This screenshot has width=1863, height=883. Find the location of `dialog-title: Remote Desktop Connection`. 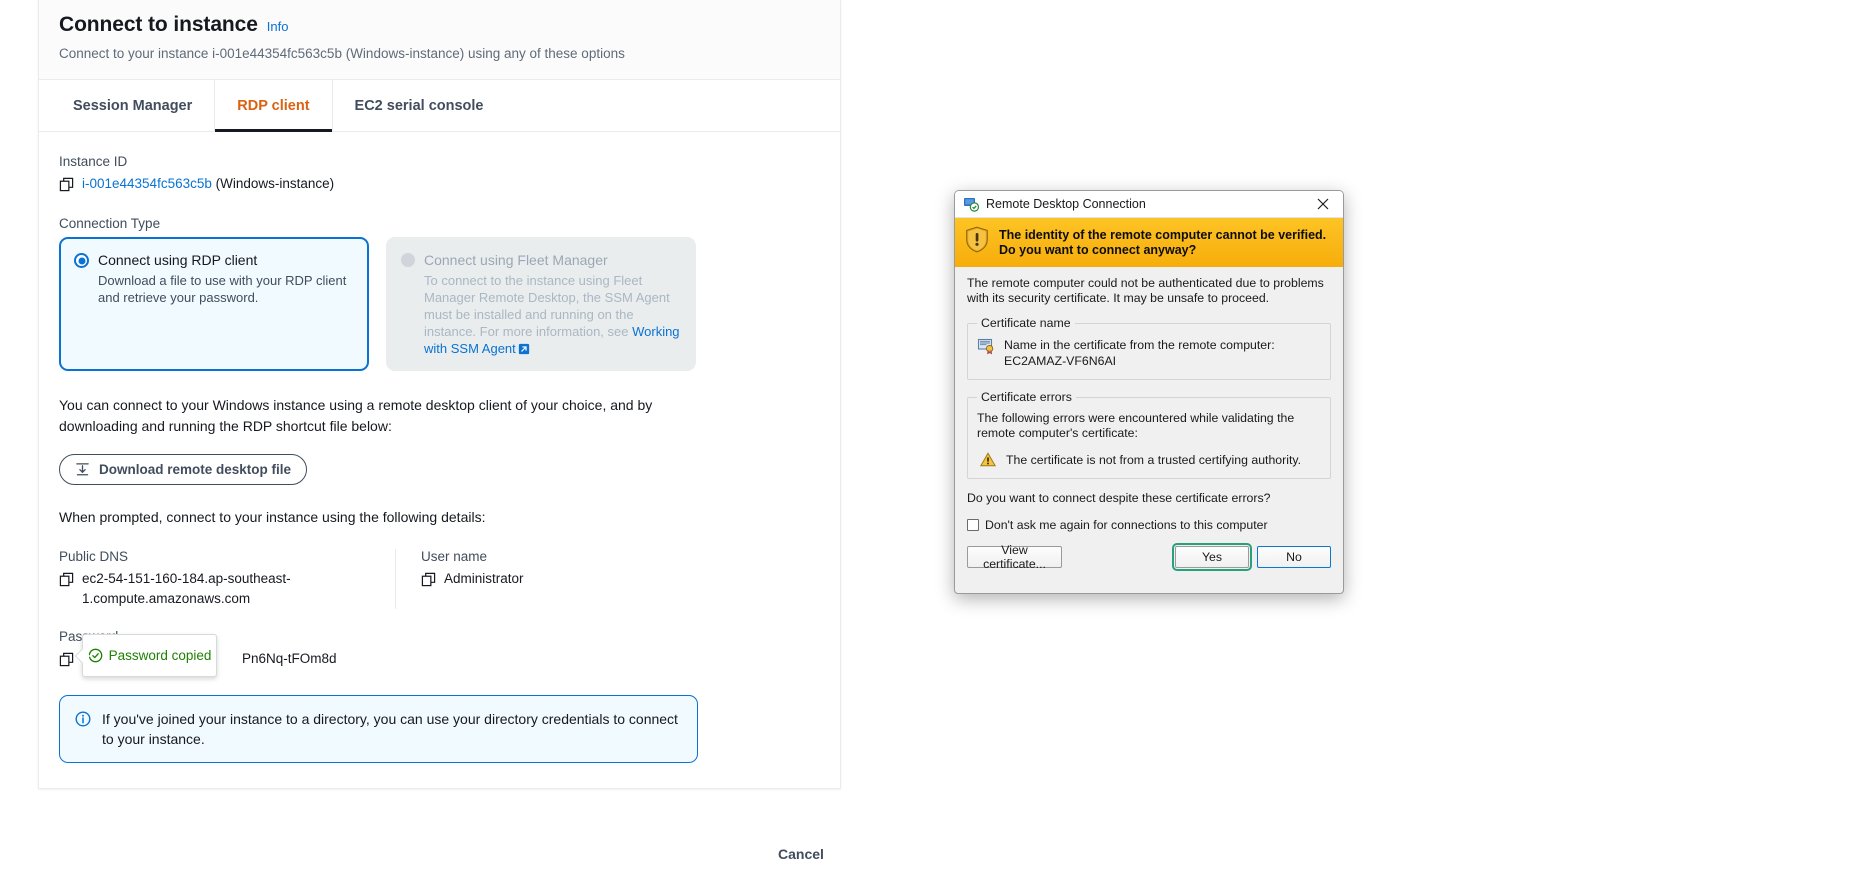

dialog-title: Remote Desktop Connection is located at coordinates (1066, 204).